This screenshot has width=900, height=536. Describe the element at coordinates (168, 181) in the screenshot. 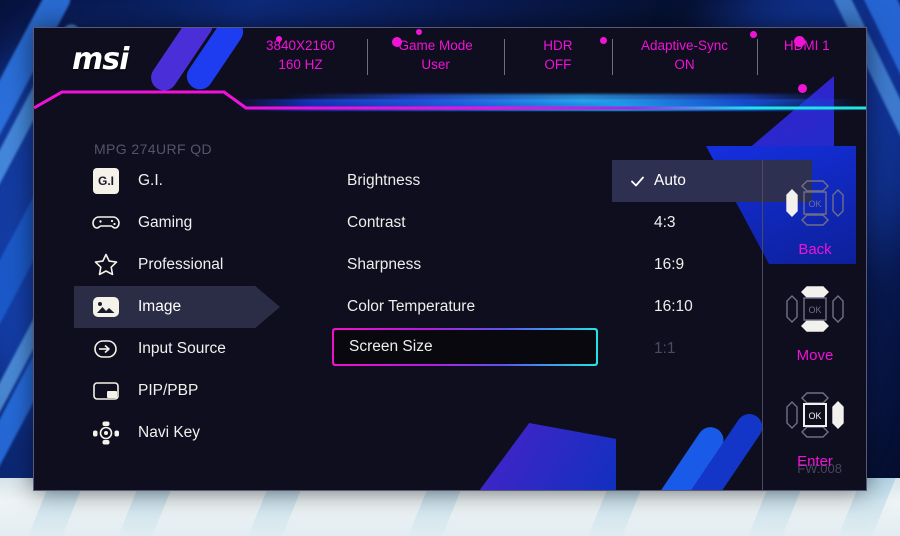

I see `sidebar-item-gi: G.I G.I.` at that location.